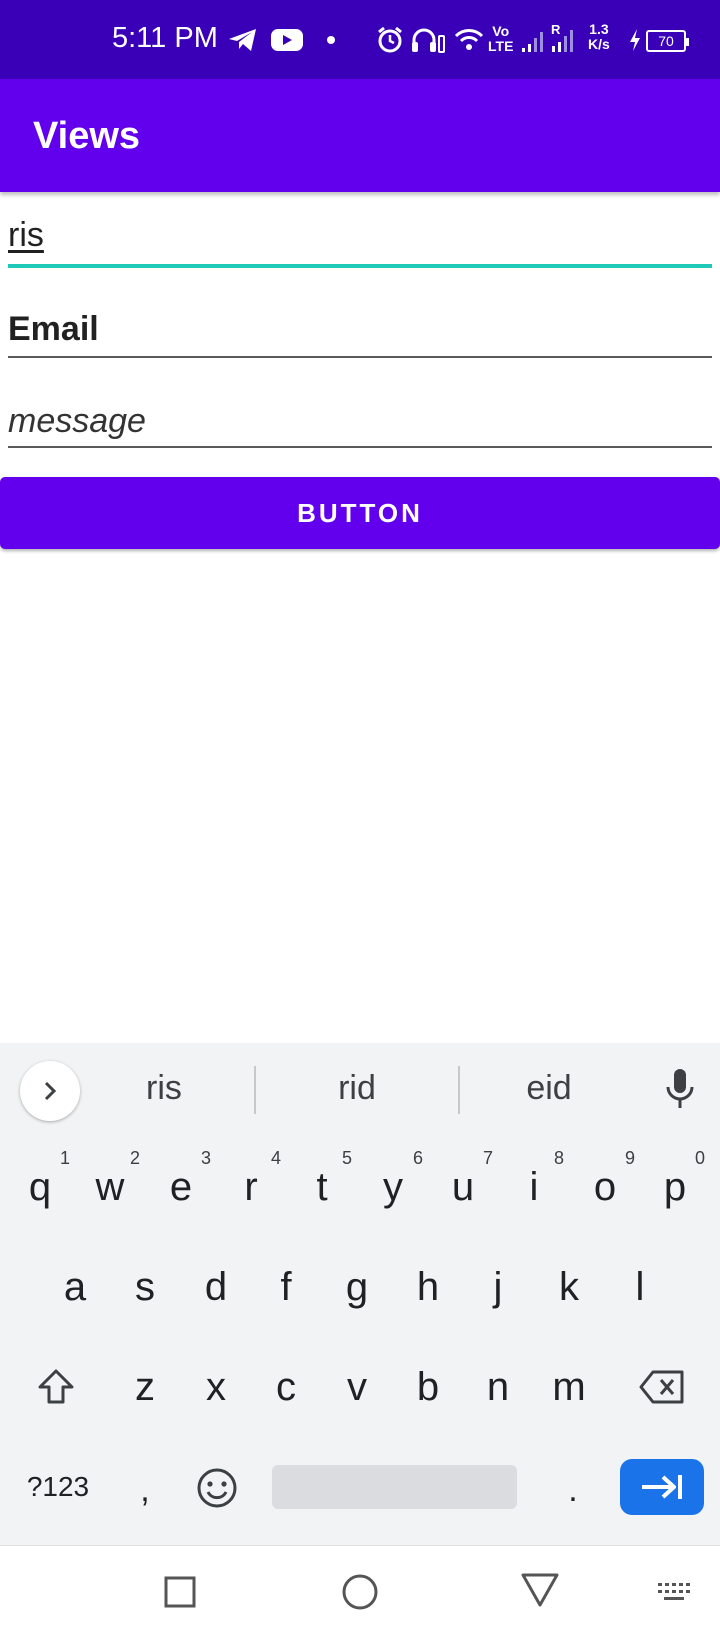 The image size is (720, 1640). Describe the element at coordinates (75, 1287) in the screenshot. I see `key-a: a` at that location.